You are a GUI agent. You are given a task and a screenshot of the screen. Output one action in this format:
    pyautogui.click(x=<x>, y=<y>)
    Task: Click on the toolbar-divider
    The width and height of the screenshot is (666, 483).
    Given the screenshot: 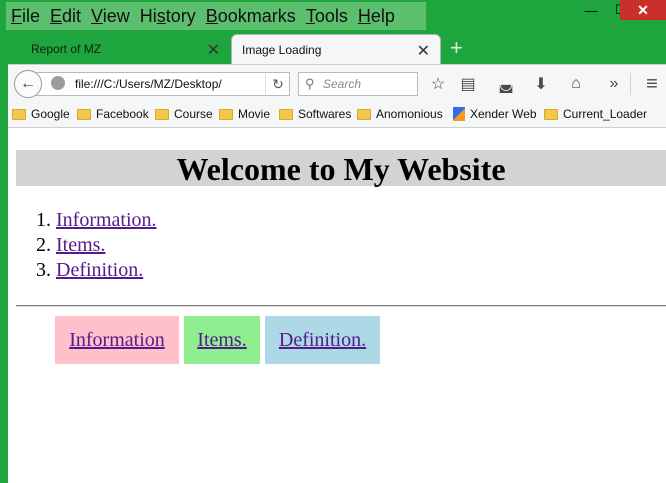 What is the action you would take?
    pyautogui.click(x=630, y=84)
    